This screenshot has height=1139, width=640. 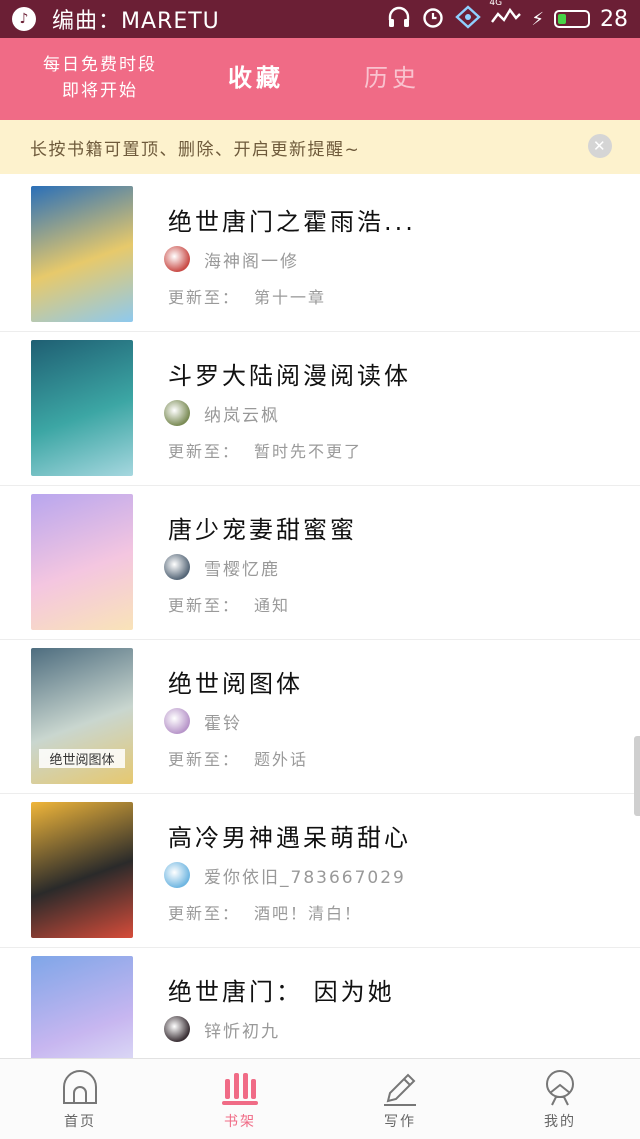 I want to click on profile-icon, so click(x=560, y=1088).